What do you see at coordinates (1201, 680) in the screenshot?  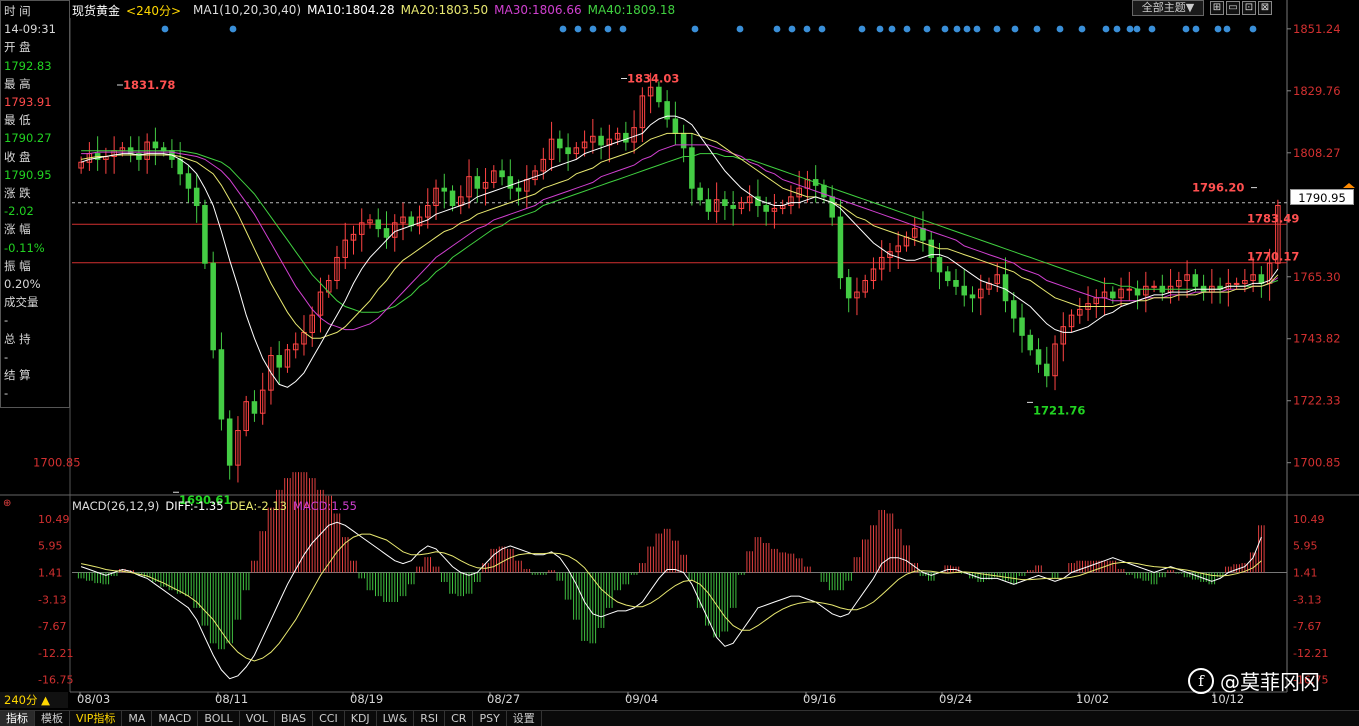 I see `weibo-logo-icon: f` at bounding box center [1201, 680].